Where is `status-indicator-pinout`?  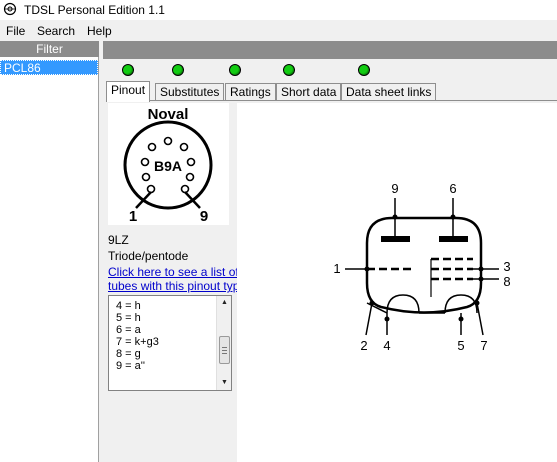 status-indicator-pinout is located at coordinates (128, 70).